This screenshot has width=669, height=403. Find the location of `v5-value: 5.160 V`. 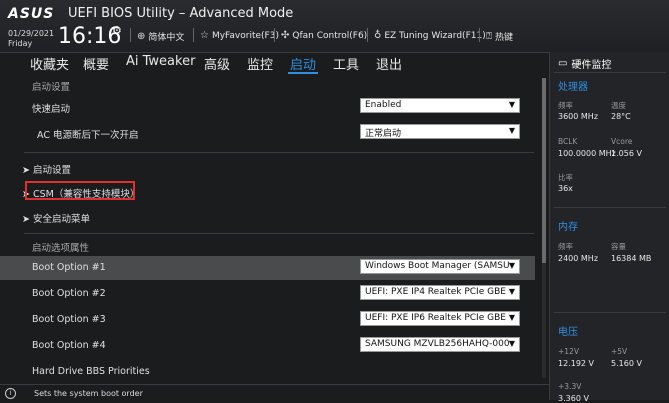

v5-value: 5.160 V is located at coordinates (626, 363).